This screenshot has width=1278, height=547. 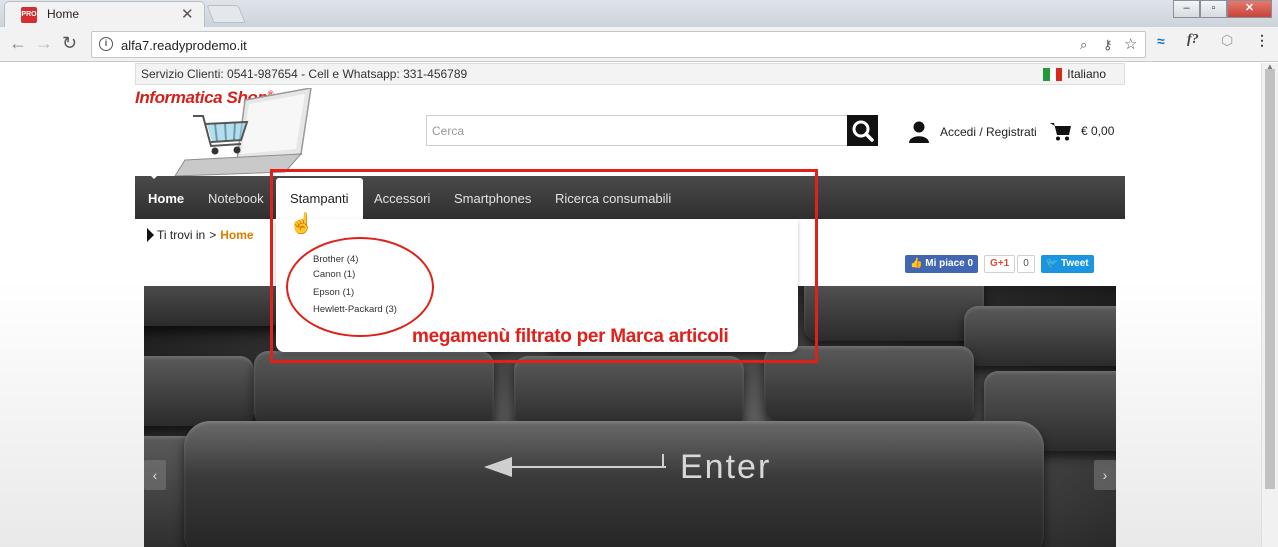 I want to click on site-logo: Informatica Shop®, so click(x=225, y=132).